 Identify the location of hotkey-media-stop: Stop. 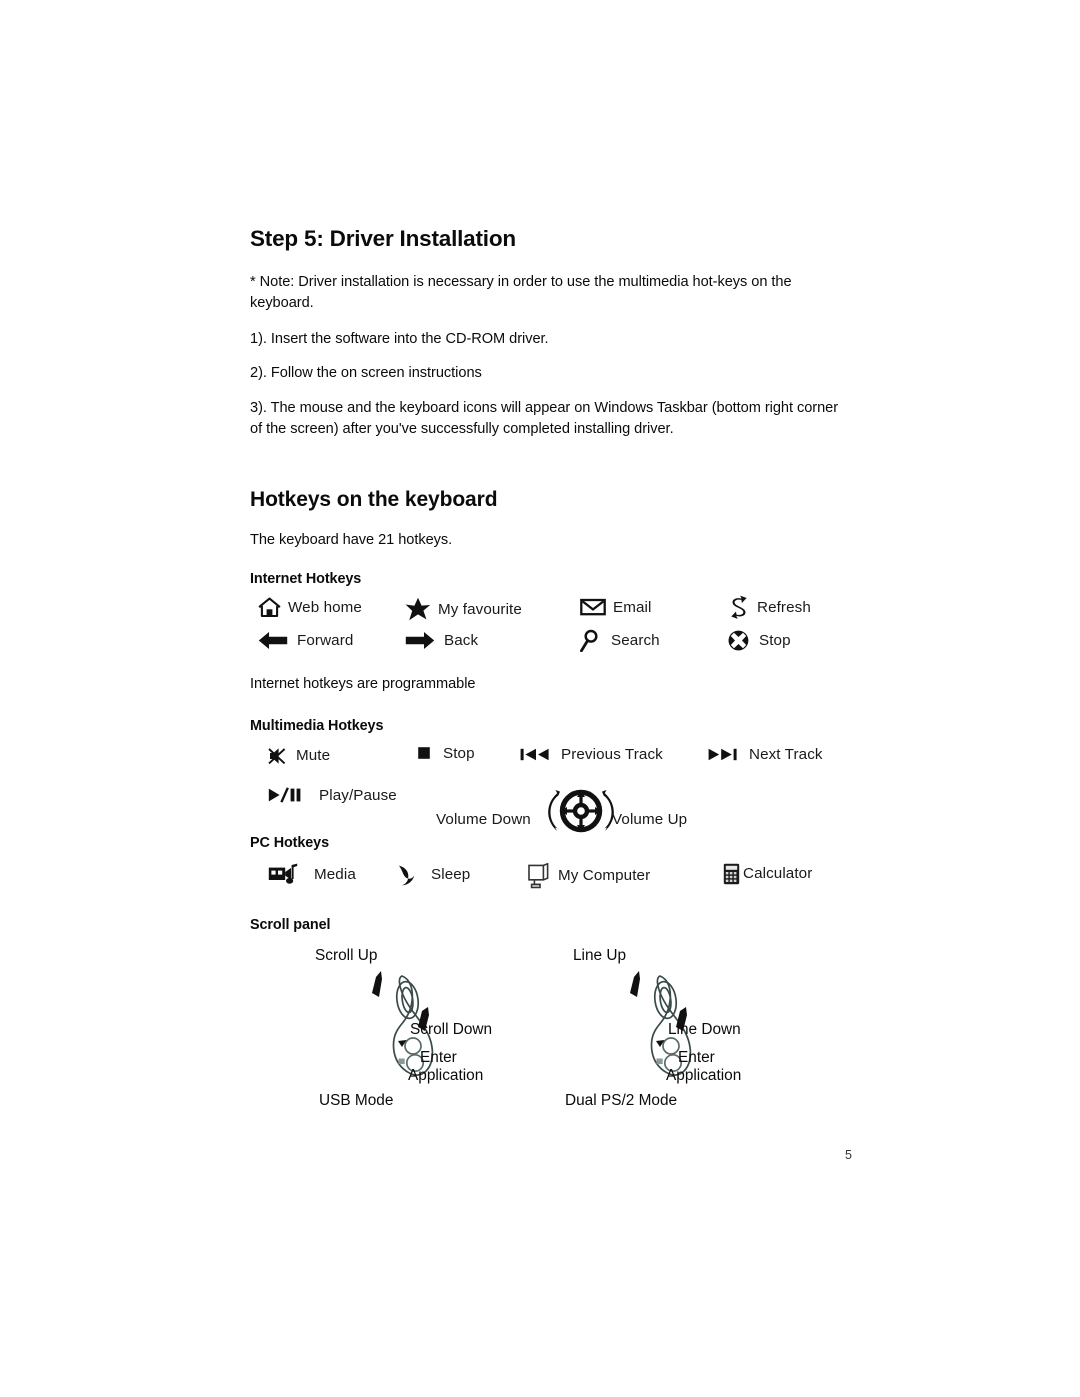
(446, 753).